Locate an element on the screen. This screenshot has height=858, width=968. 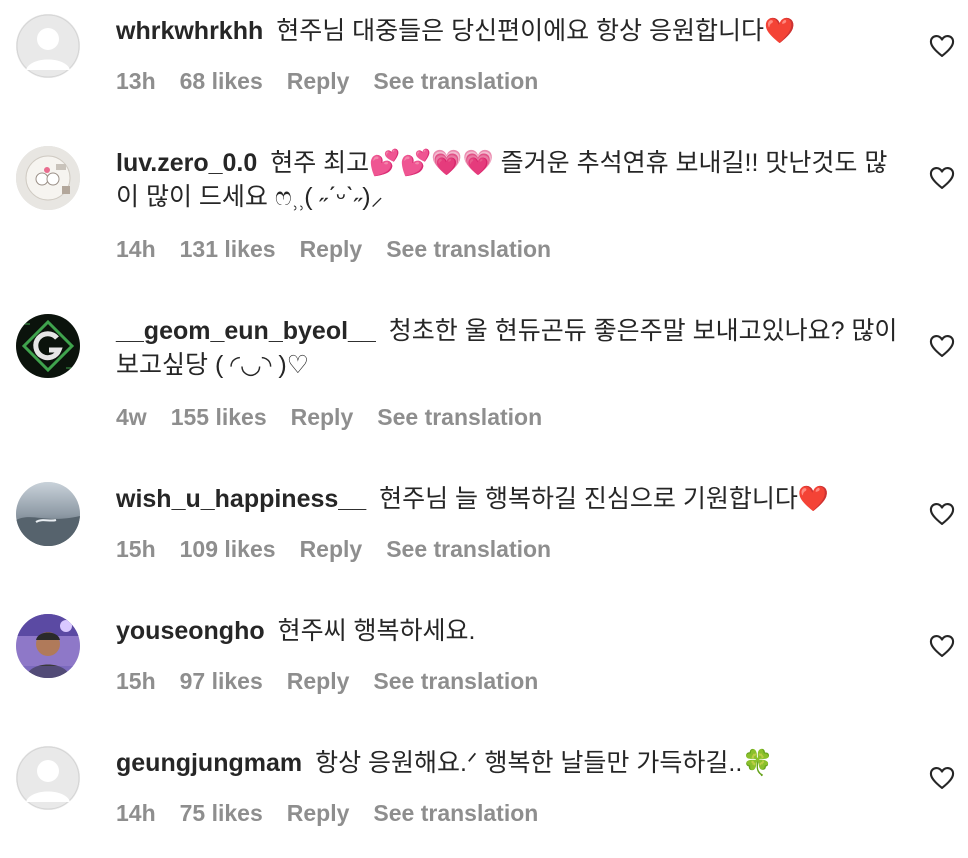
comment-text: 항상 응원해요.ᐟ 행복한 날들만 가득하길..🍀 is located at coordinates (544, 763).